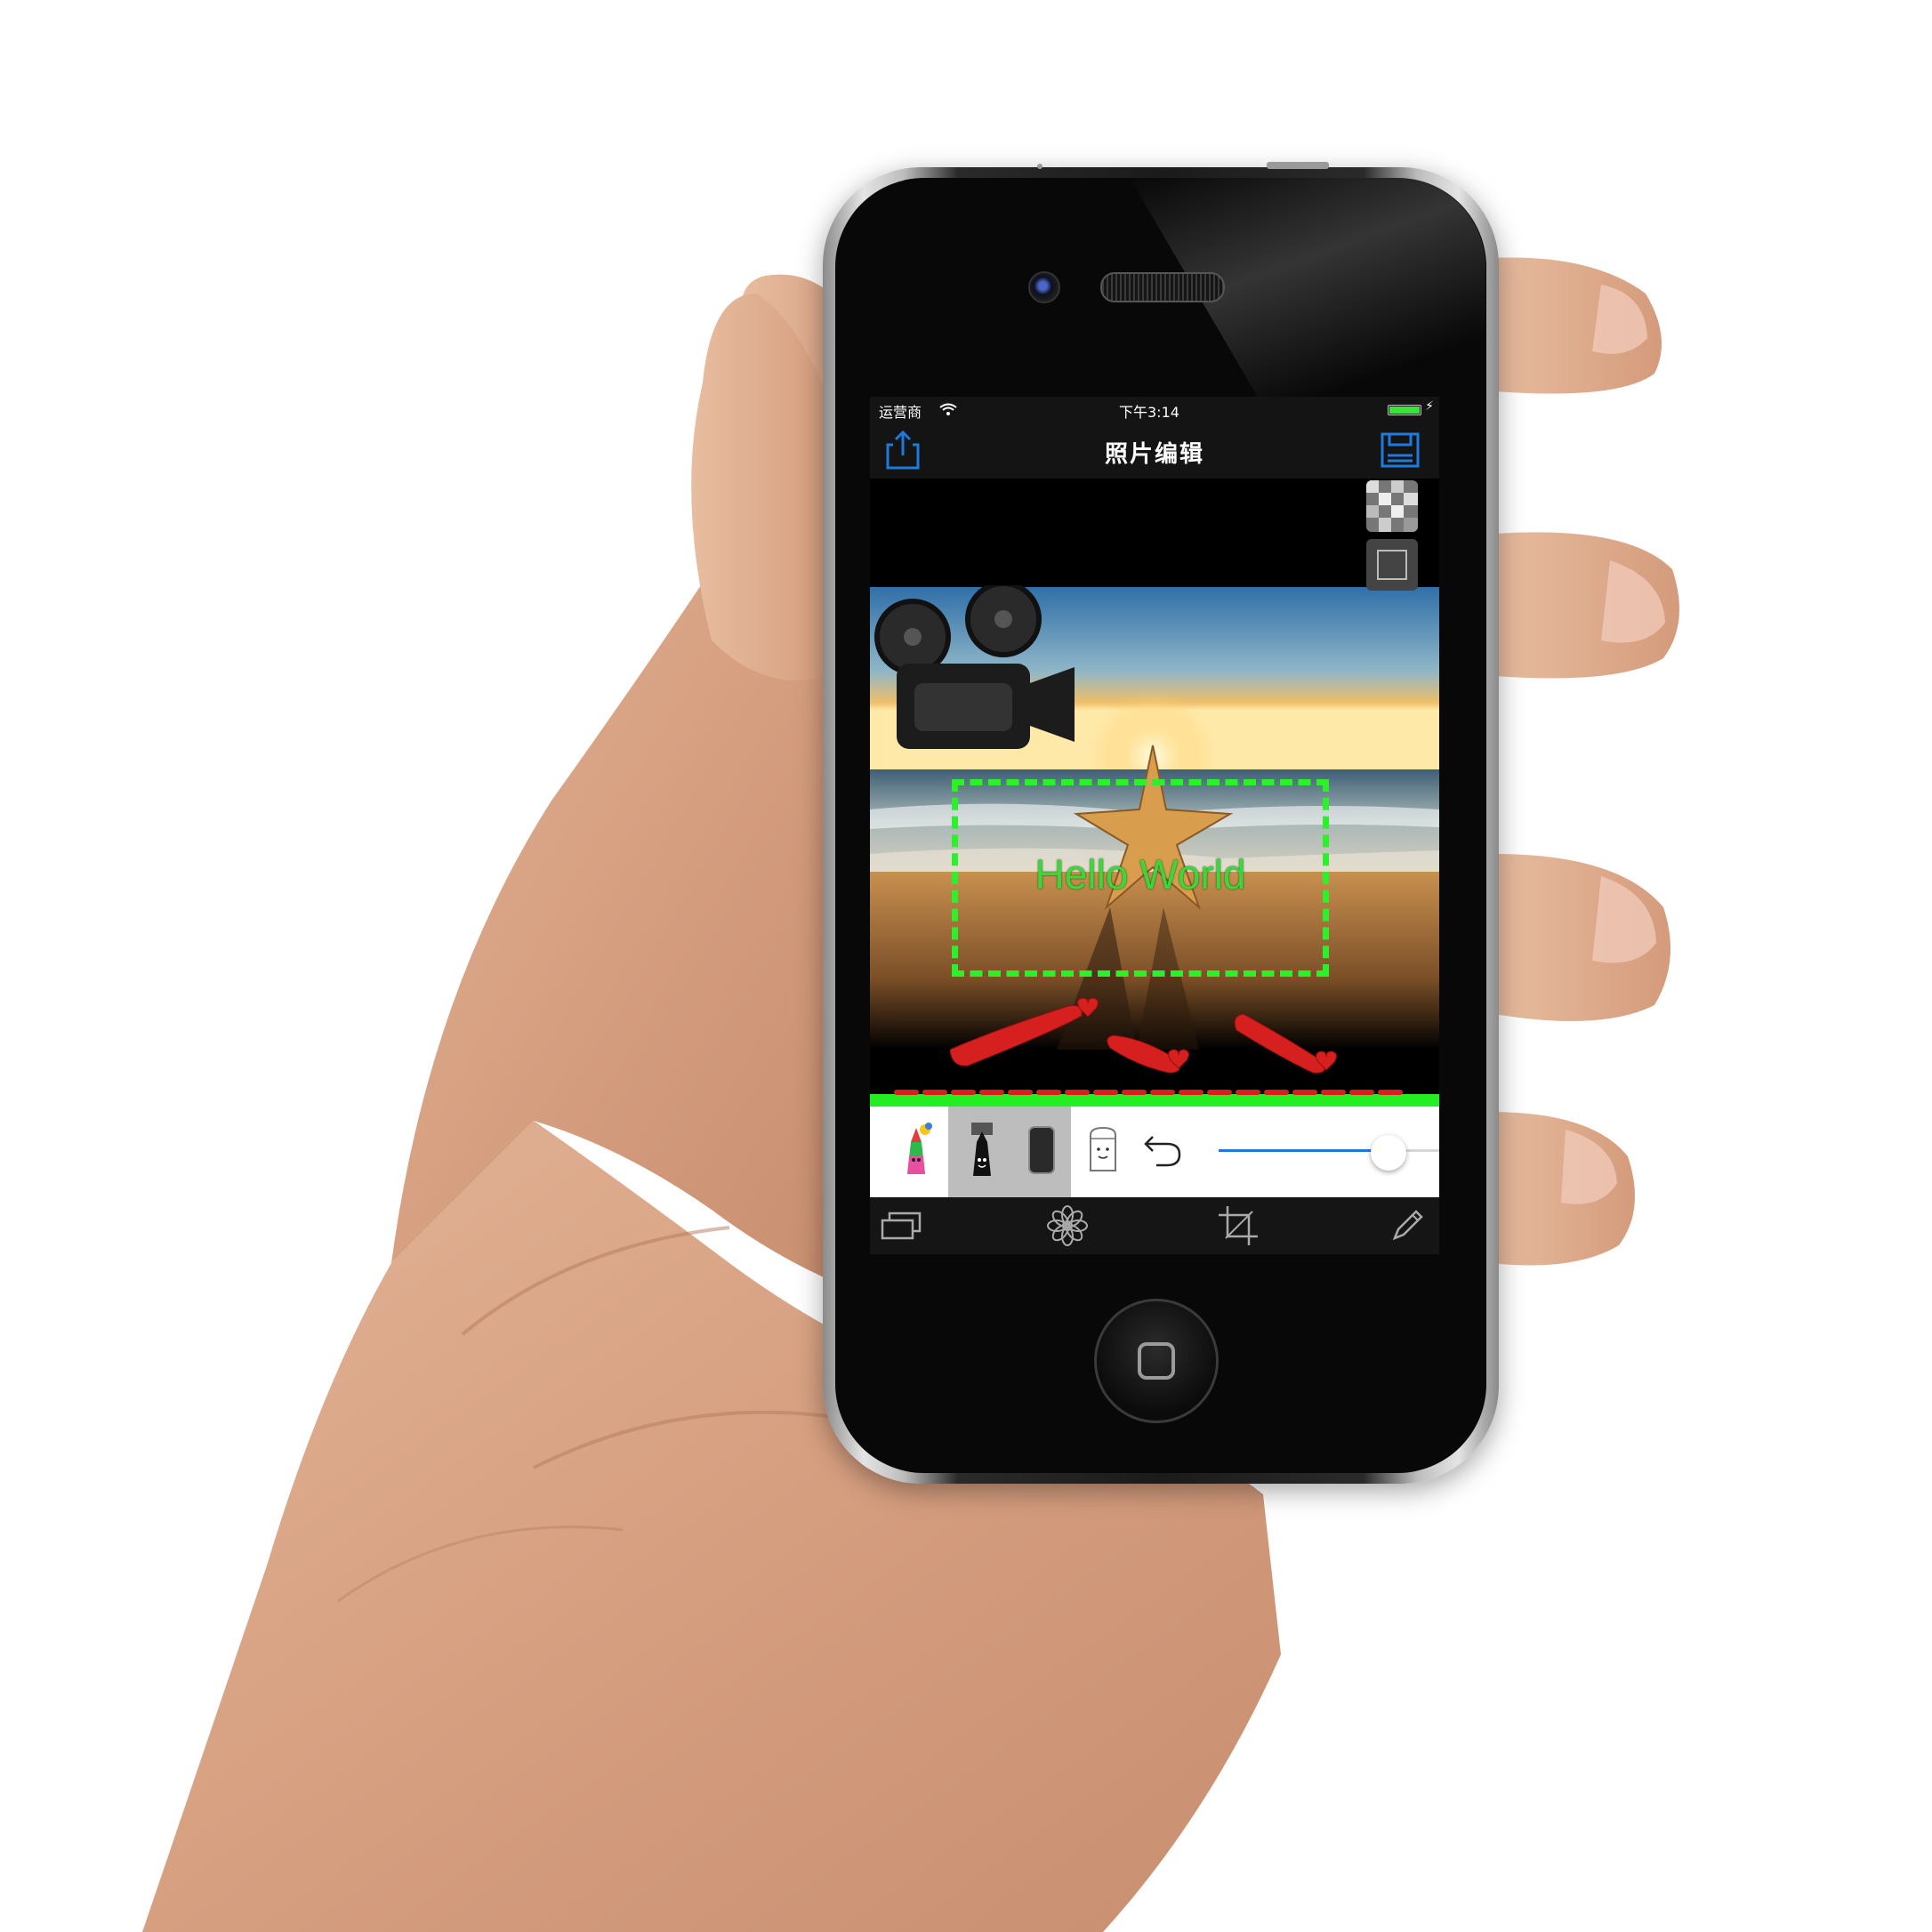  What do you see at coordinates (1407, 1226) in the screenshot?
I see `pencil-icon` at bounding box center [1407, 1226].